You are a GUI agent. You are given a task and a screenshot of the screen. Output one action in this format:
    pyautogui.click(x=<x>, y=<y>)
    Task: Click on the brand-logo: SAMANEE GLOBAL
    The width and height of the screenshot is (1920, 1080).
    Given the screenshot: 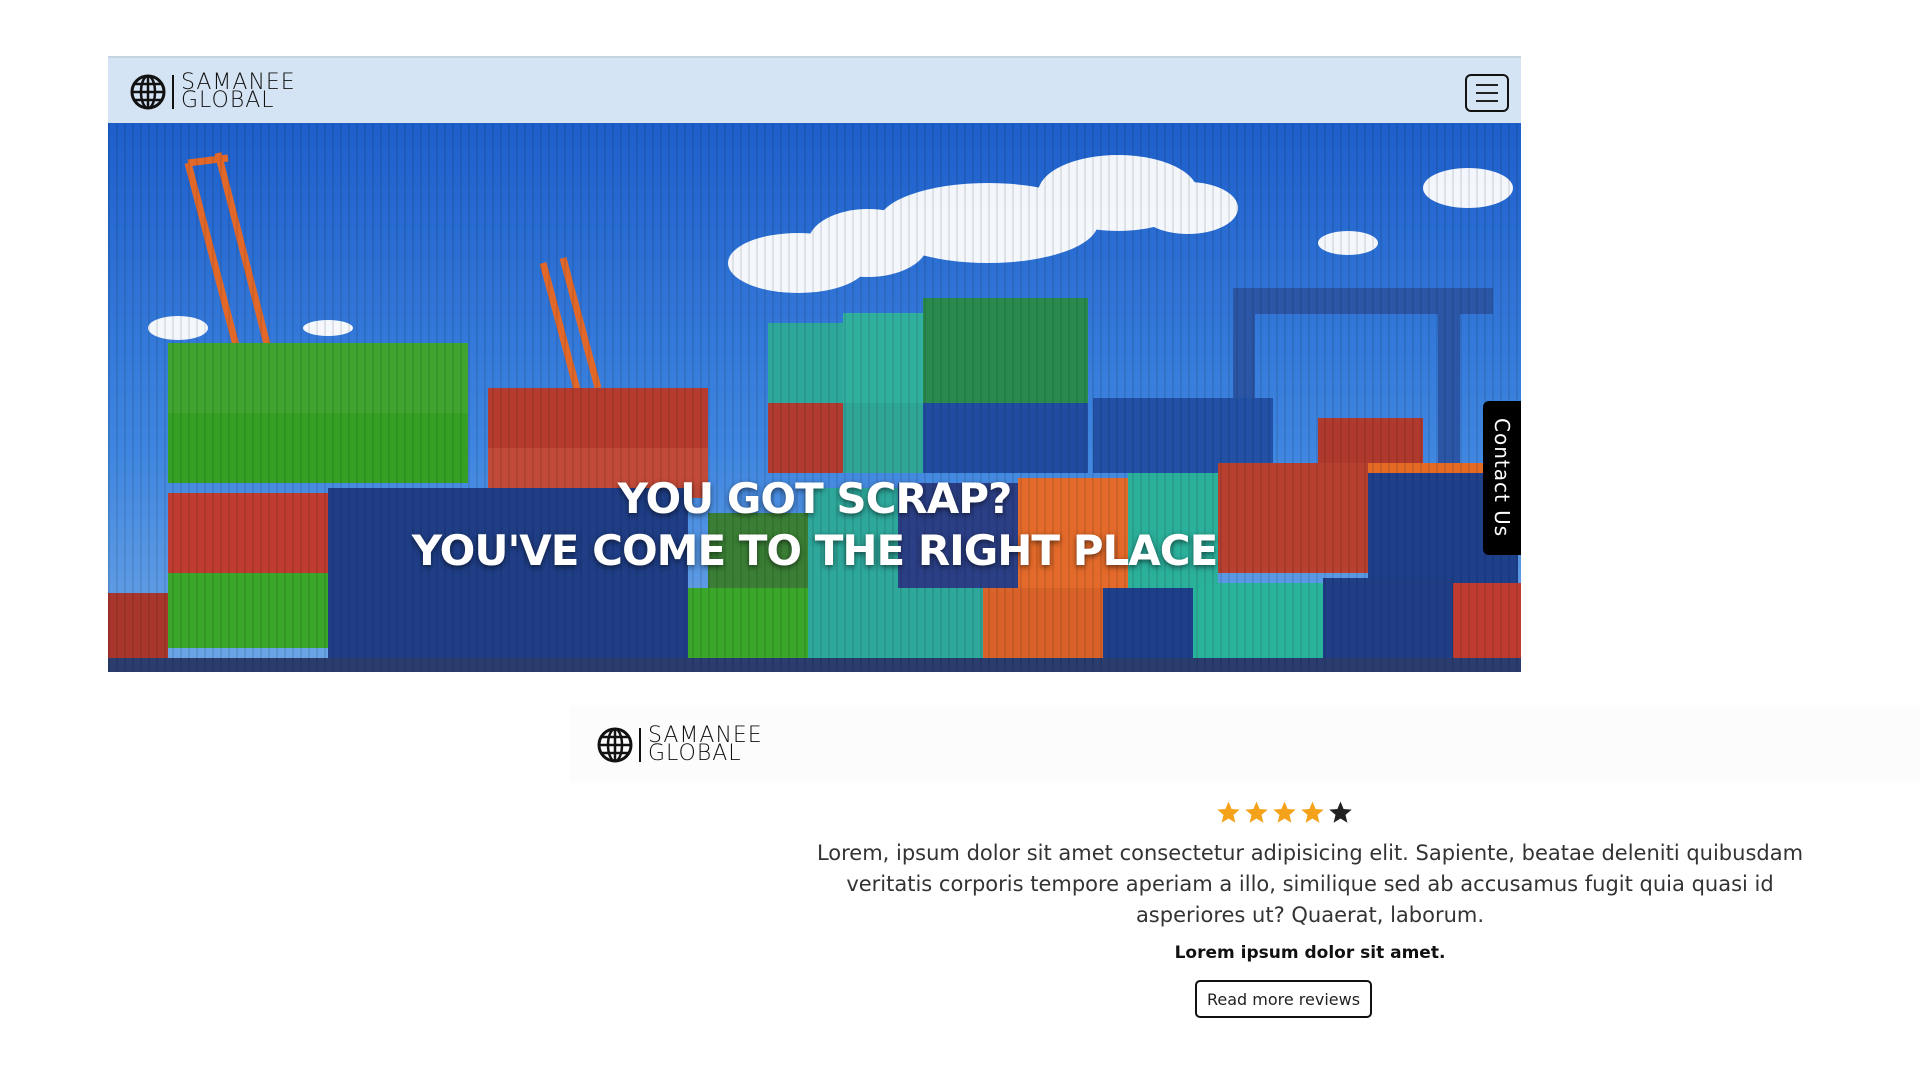 What is the action you would take?
    pyautogui.click(x=213, y=92)
    